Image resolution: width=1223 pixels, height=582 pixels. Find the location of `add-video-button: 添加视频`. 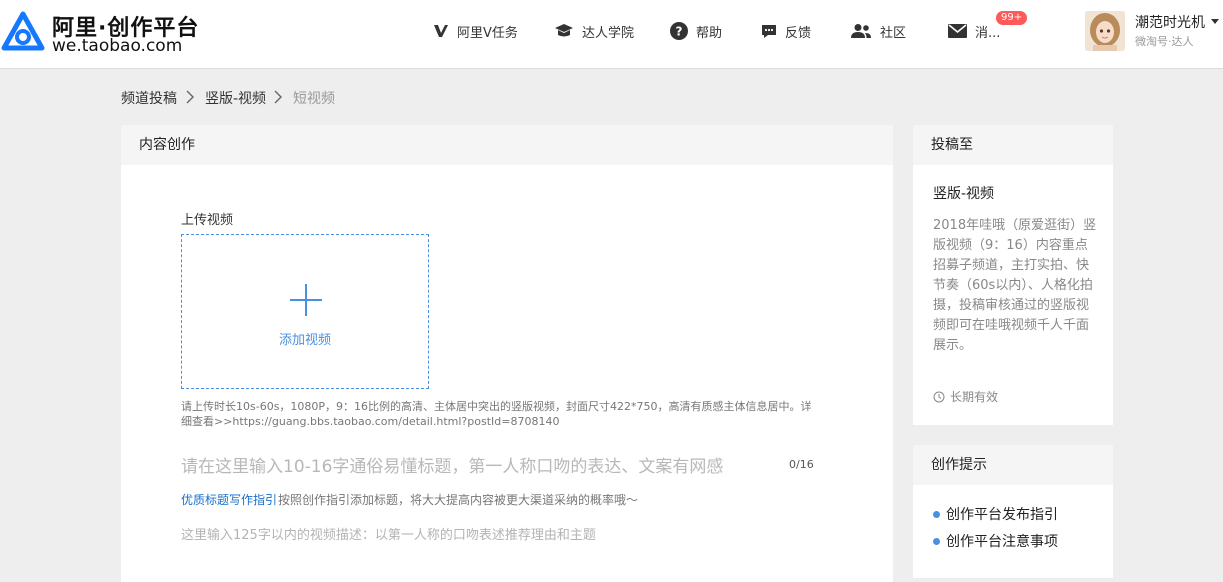

add-video-button: 添加视频 is located at coordinates (305, 311).